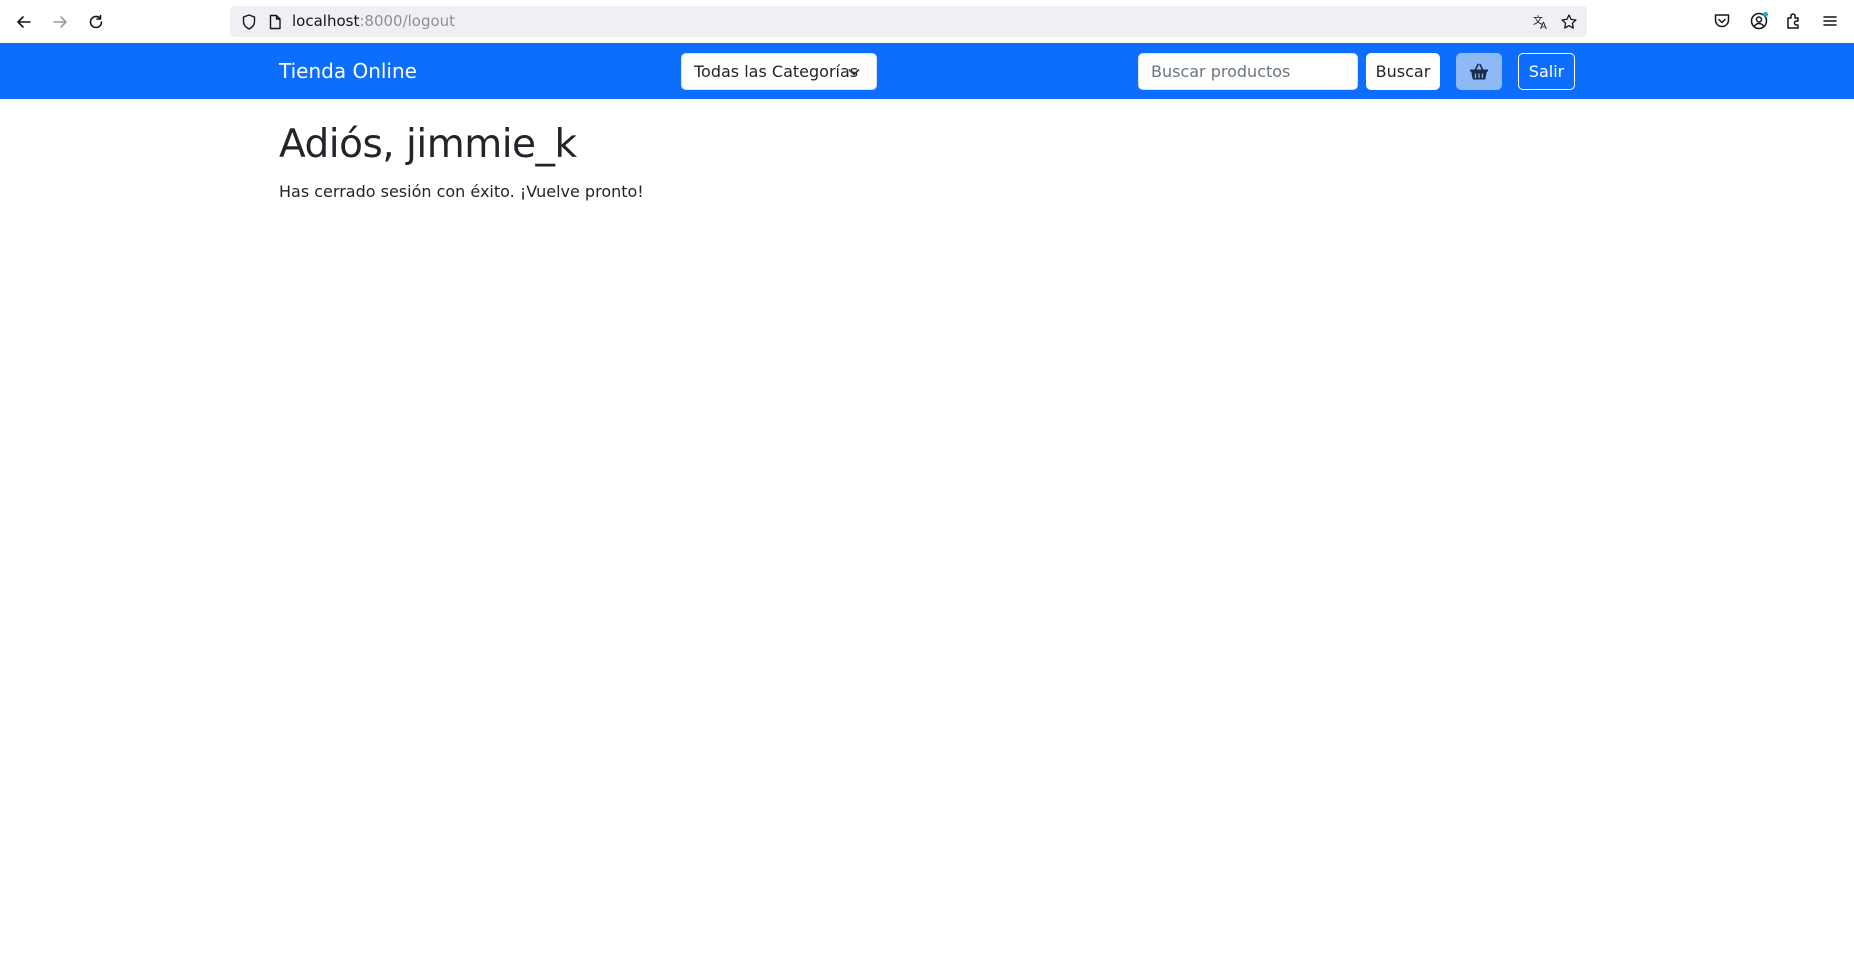 Image resolution: width=1854 pixels, height=979 pixels. I want to click on brand-link: Tienda Online, so click(348, 71).